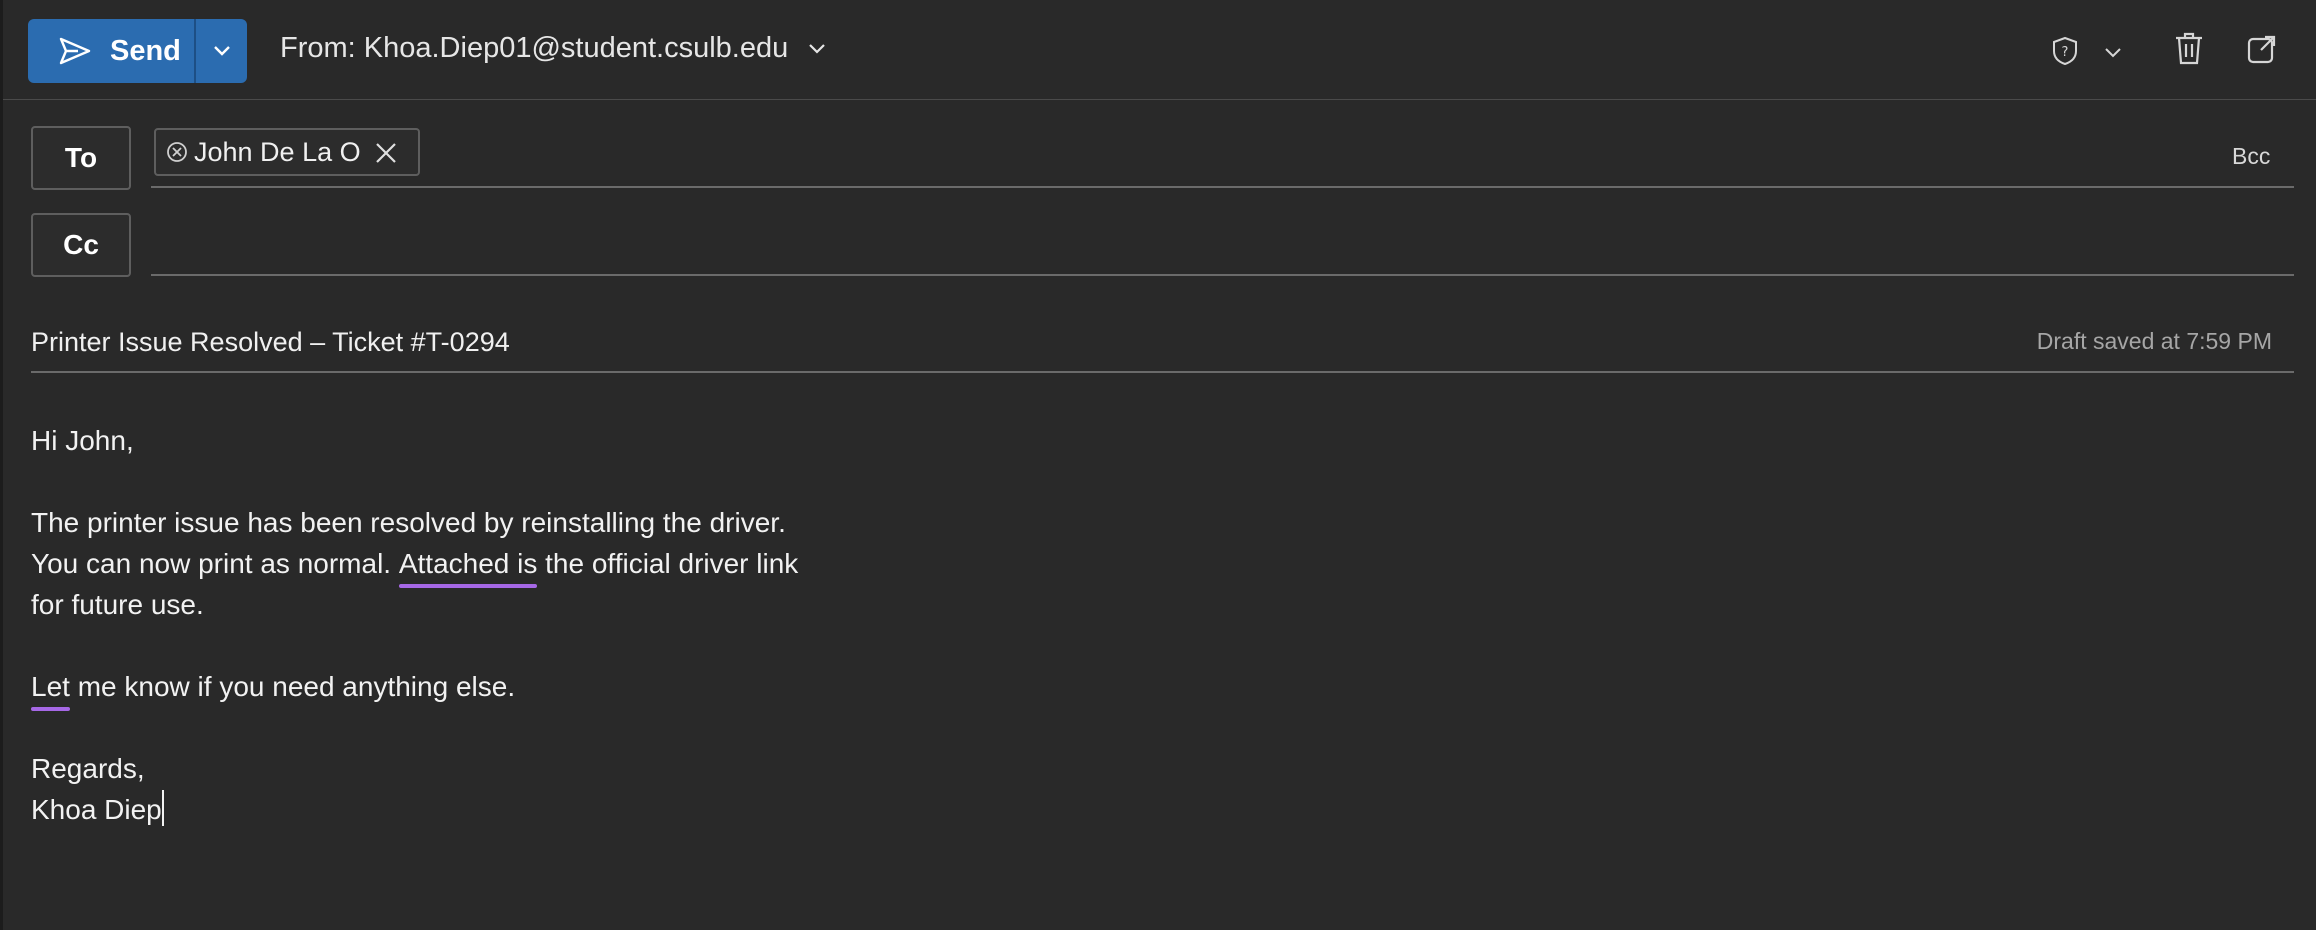 Image resolution: width=2316 pixels, height=930 pixels. What do you see at coordinates (1222, 275) in the screenshot?
I see `cc-field` at bounding box center [1222, 275].